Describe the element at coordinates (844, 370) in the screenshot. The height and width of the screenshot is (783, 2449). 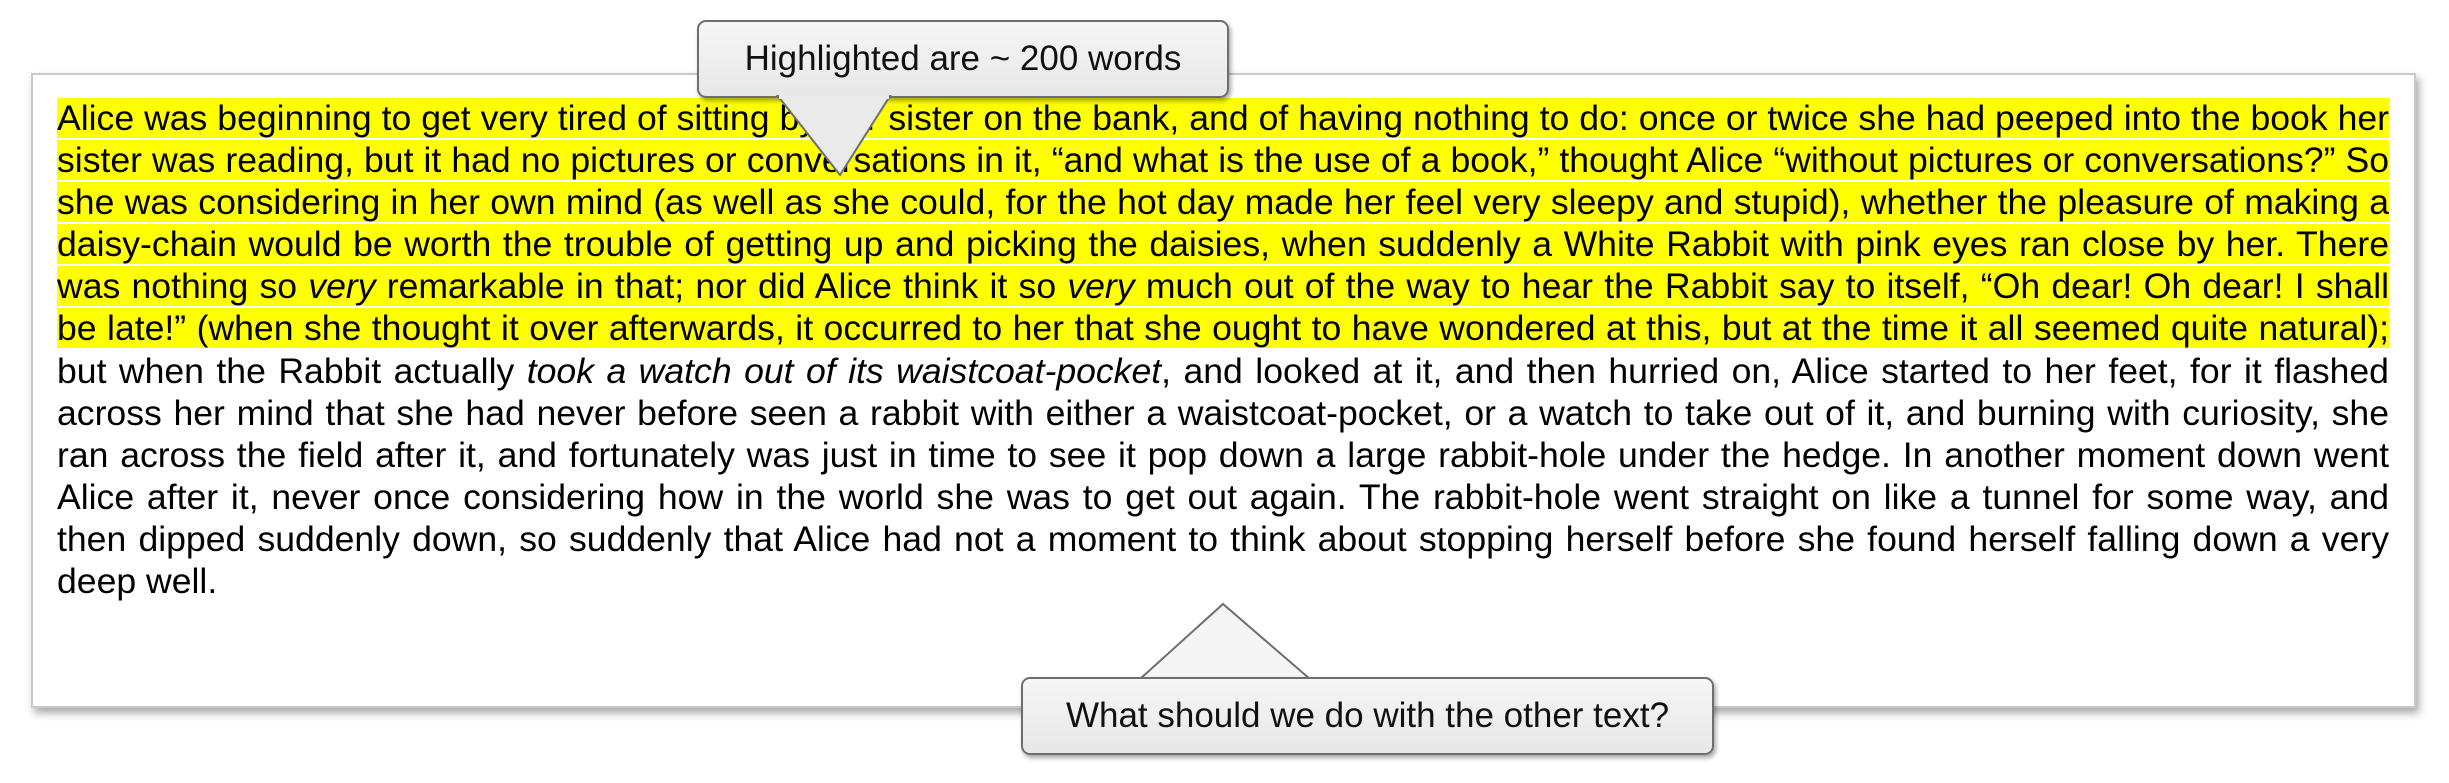
I see `emphasis-took-watch: took a watch out of its waistcoat-pocket` at that location.